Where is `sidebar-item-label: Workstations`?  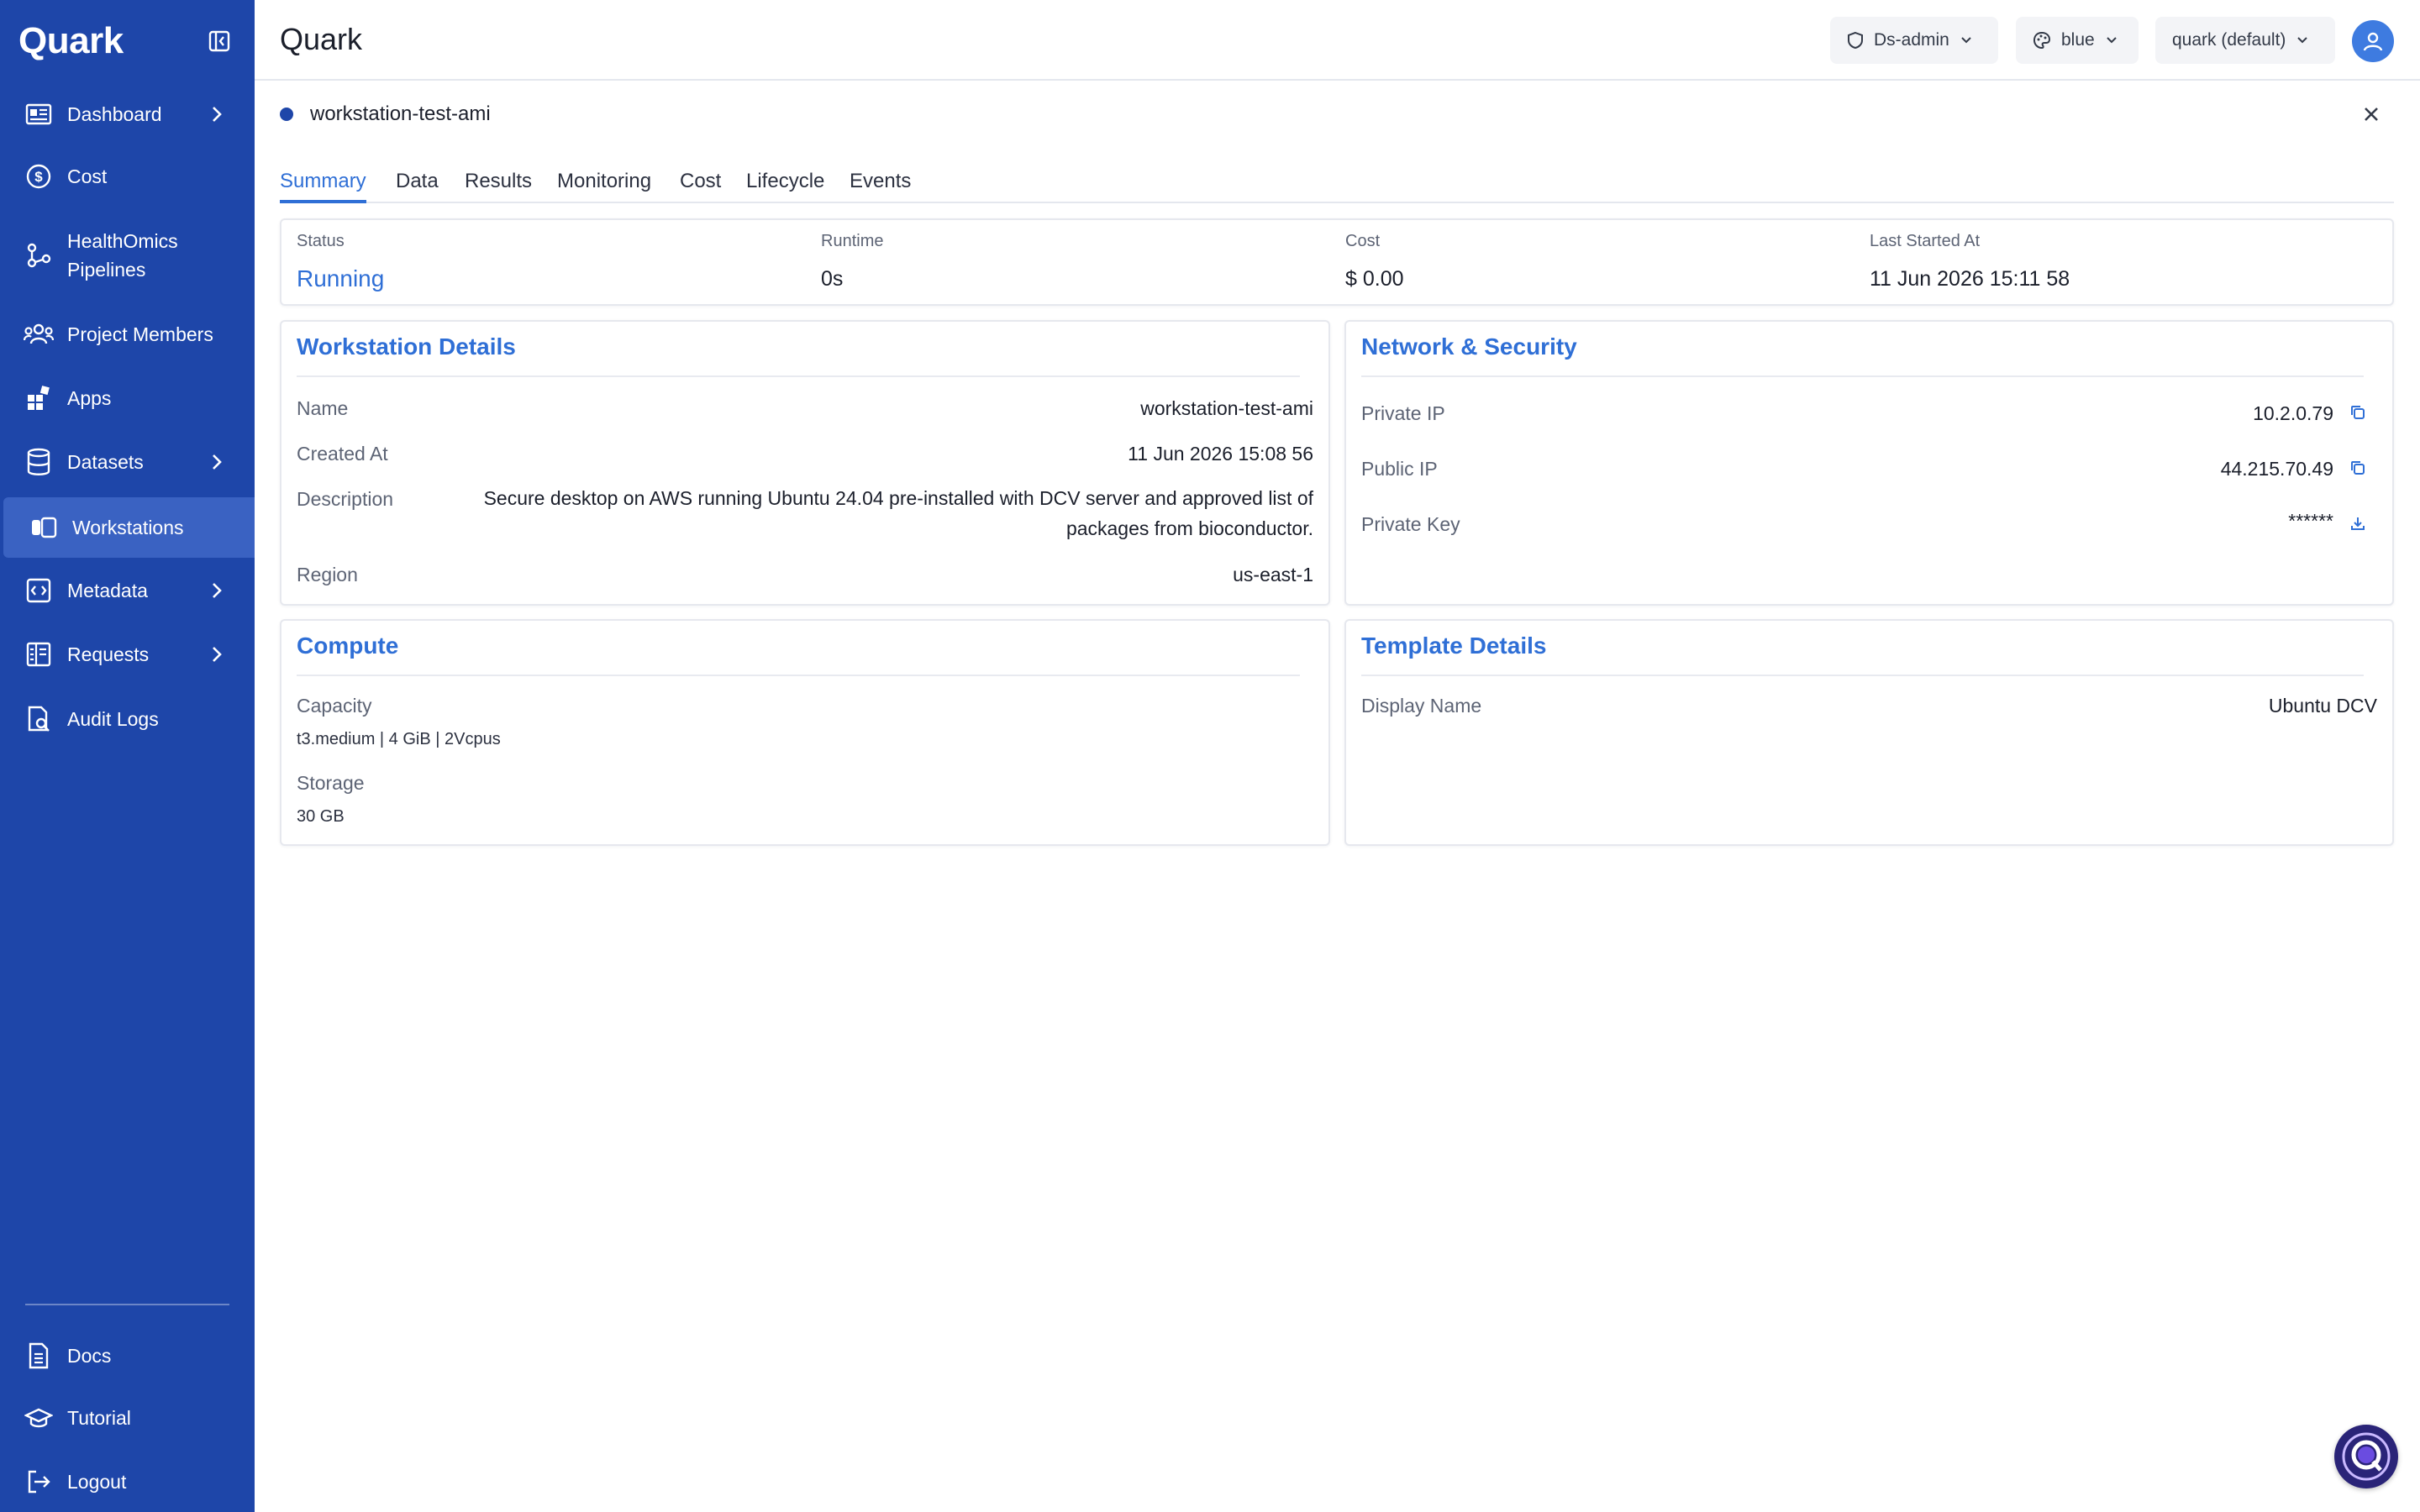
sidebar-item-label: Workstations is located at coordinates (128, 527).